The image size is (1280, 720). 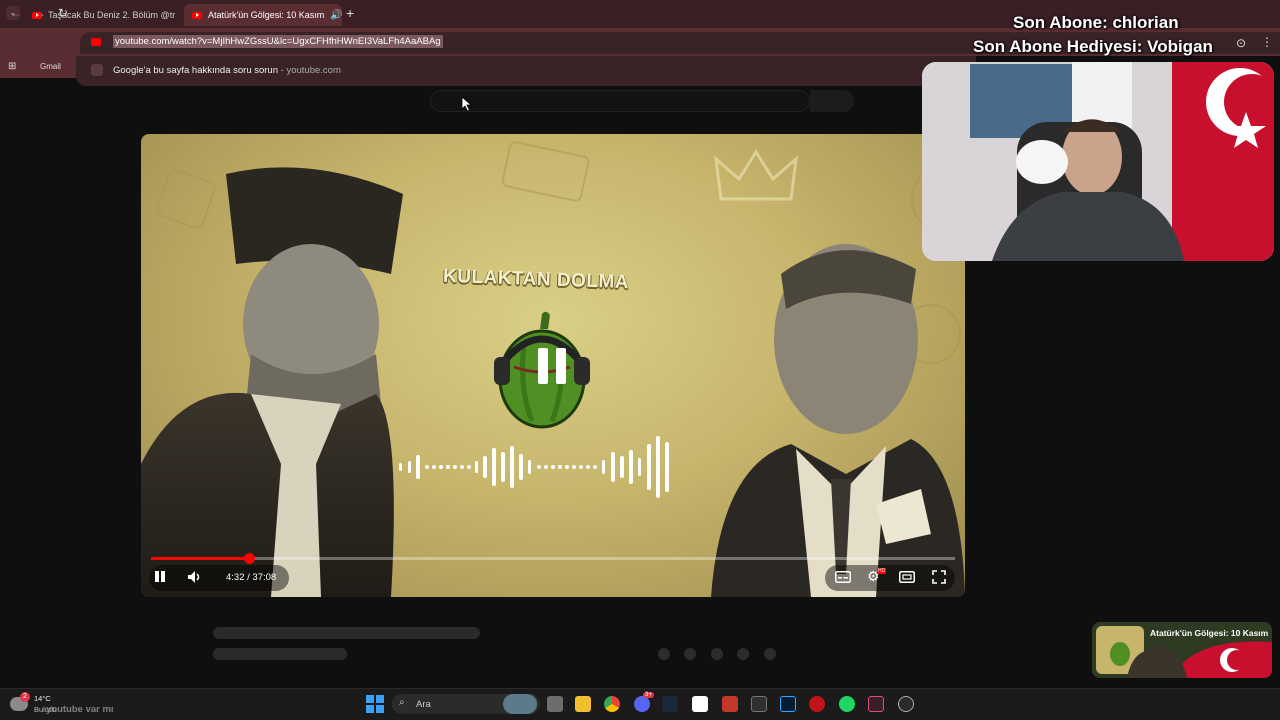 What do you see at coordinates (12, 66) in the screenshot?
I see `apps-grid-icon: ⊞` at bounding box center [12, 66].